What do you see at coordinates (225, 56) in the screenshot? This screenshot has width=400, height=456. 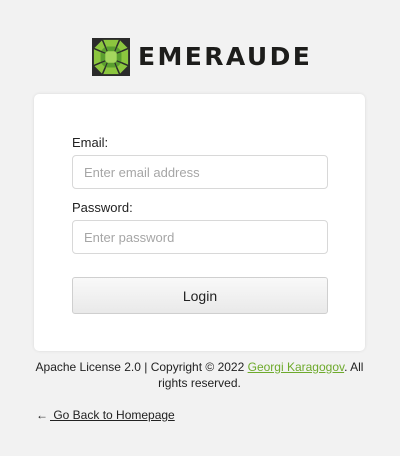 I see `brand-name: EMERAUDE` at bounding box center [225, 56].